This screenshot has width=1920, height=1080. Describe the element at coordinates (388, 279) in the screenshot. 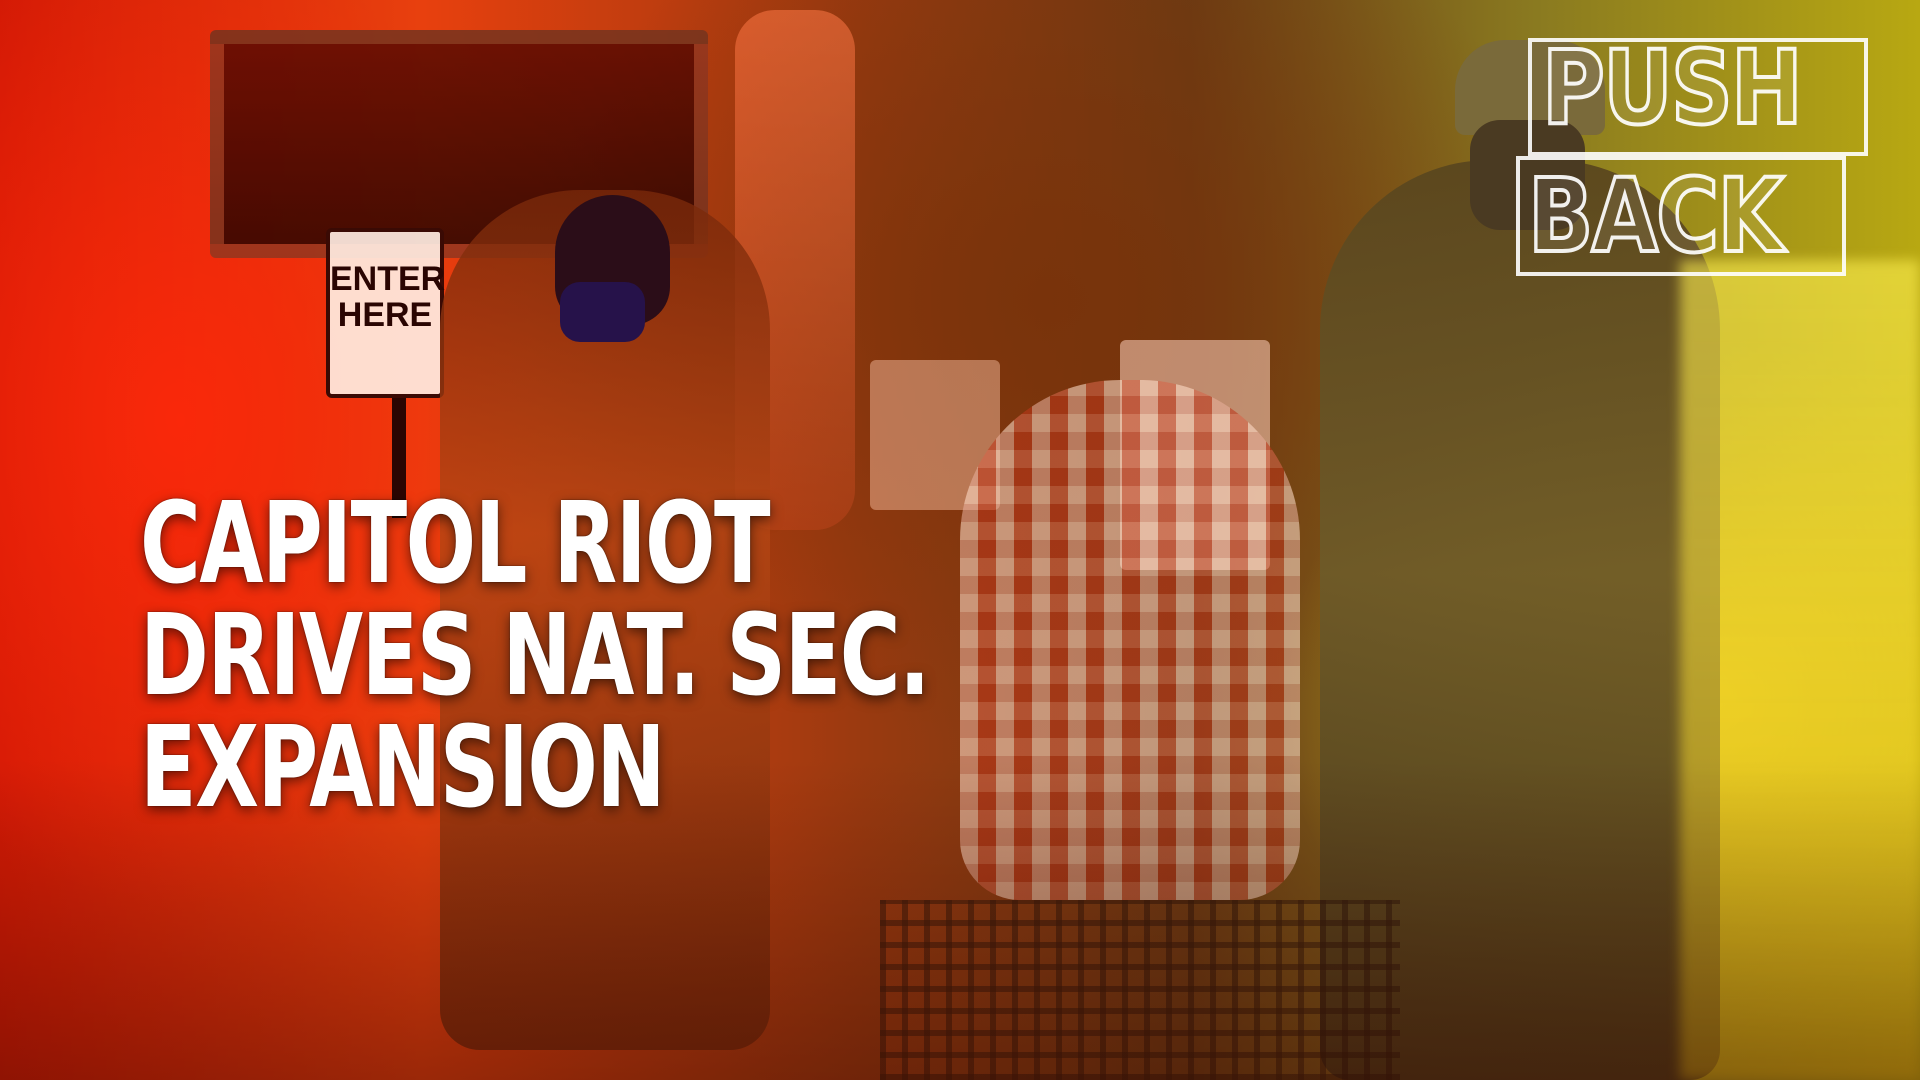

I see `sign-text-line1: ENTER` at that location.